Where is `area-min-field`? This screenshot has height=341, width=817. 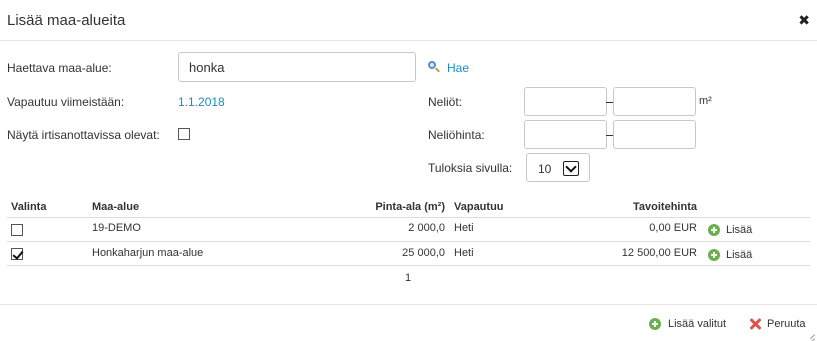
area-min-field is located at coordinates (565, 101).